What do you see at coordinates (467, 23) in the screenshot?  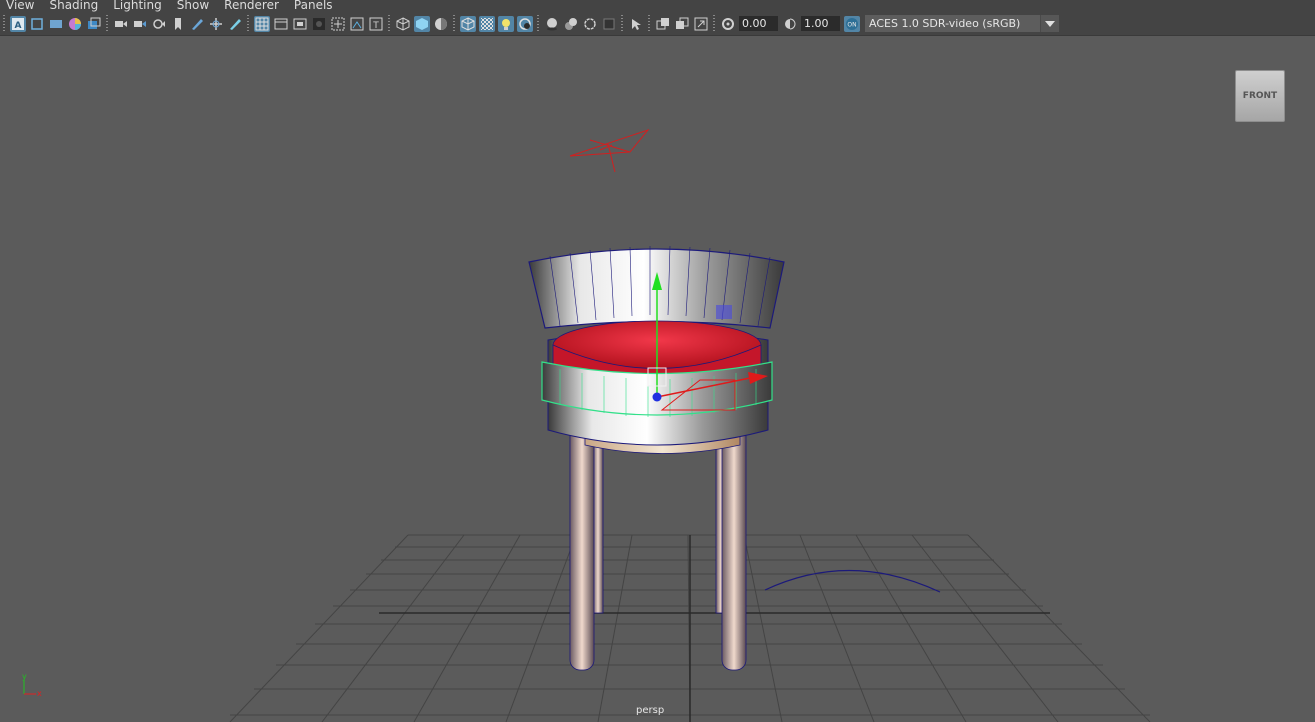 I see `wireframe-on-shaded-icon` at bounding box center [467, 23].